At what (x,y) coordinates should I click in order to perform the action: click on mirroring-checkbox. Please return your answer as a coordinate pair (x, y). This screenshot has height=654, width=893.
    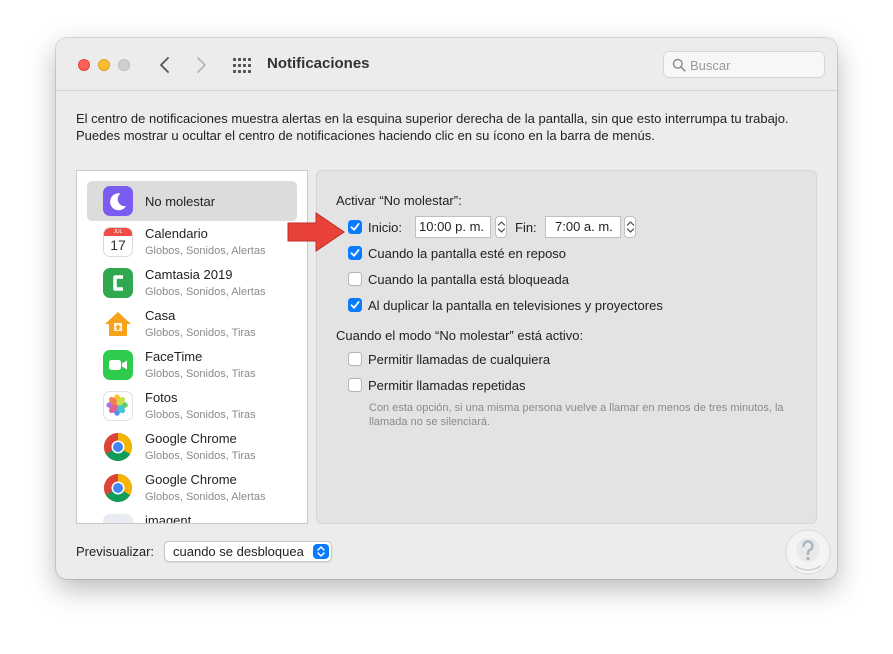
    Looking at the image, I should click on (355, 305).